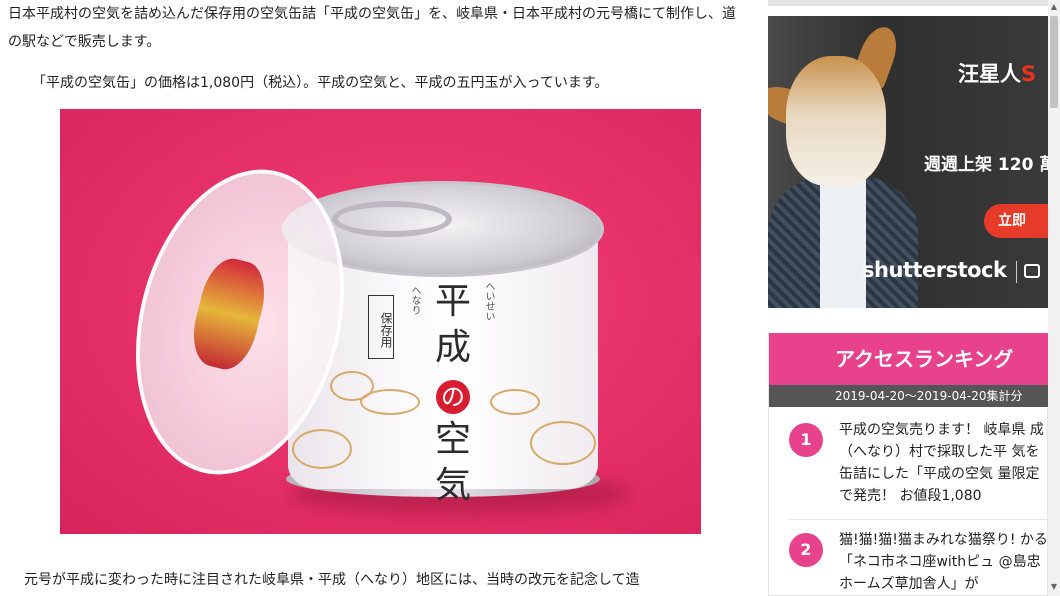 This screenshot has width=1060, height=596. I want to click on scroll-down-arrow-icon: ▼, so click(1054, 587).